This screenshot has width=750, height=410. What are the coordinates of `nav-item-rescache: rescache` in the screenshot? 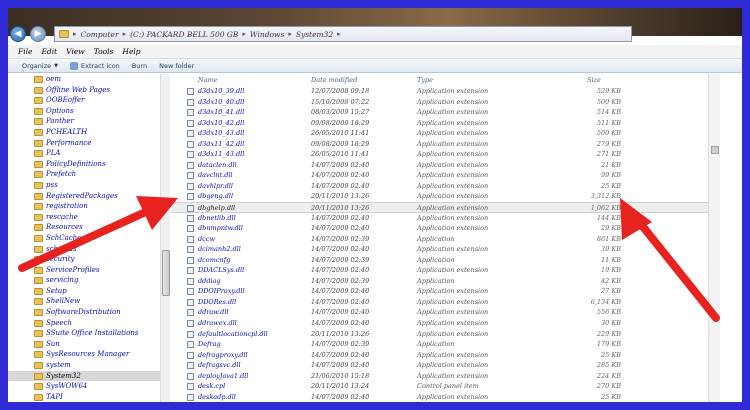 It's located at (84, 217).